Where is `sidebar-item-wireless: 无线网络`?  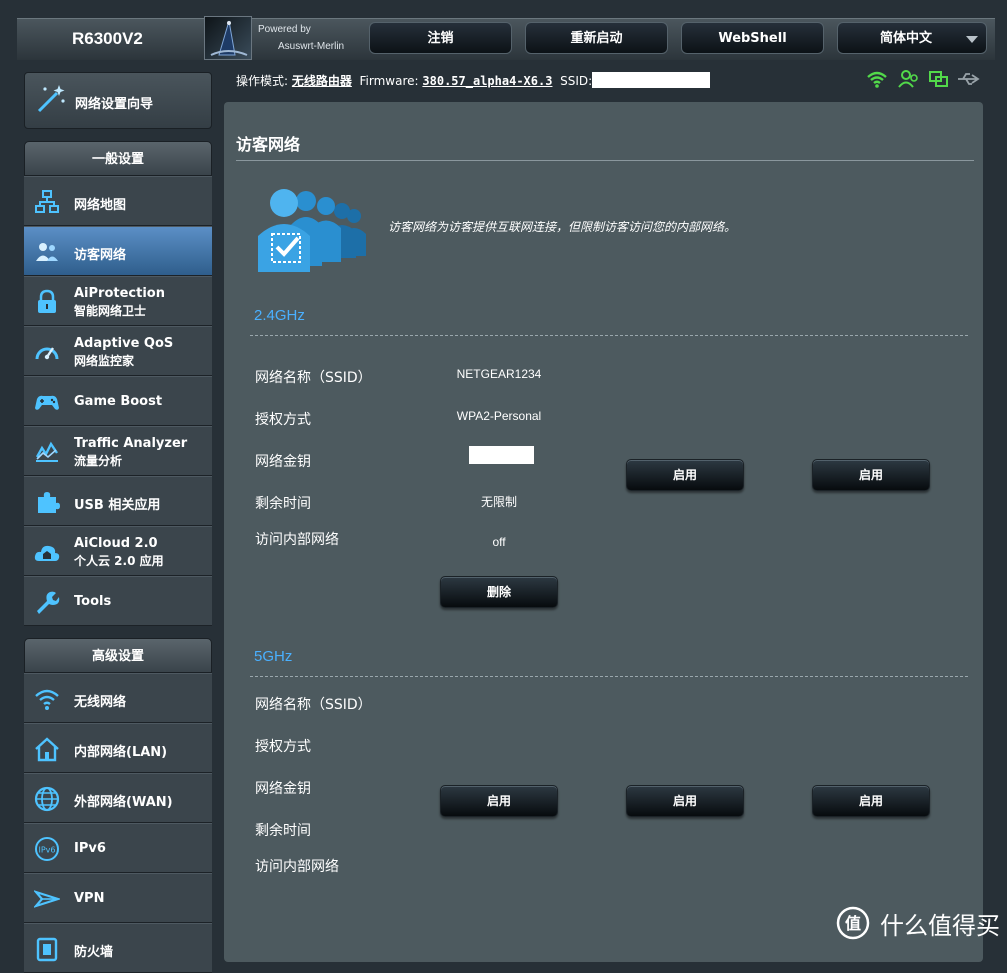 sidebar-item-wireless: 无线网络 is located at coordinates (118, 698).